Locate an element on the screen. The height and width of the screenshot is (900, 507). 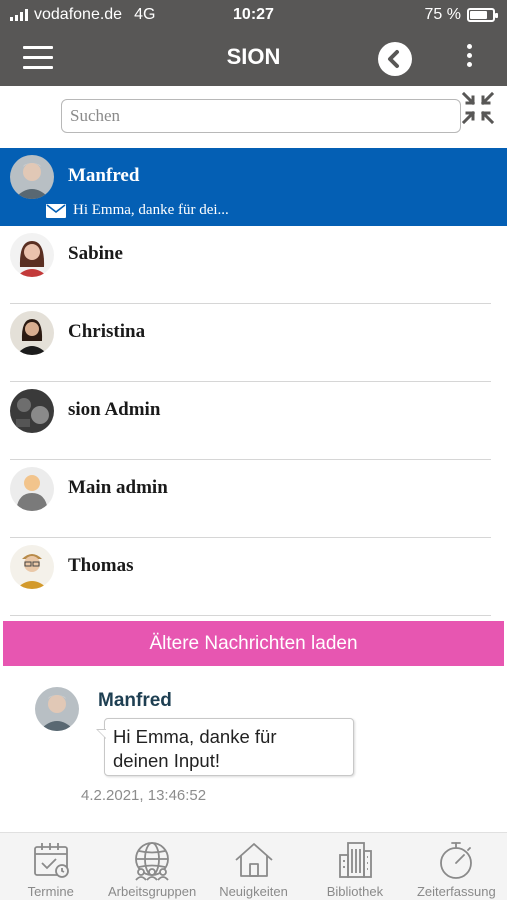
contact-item-sion-admin: sion Admin is located at coordinates (253, 421).